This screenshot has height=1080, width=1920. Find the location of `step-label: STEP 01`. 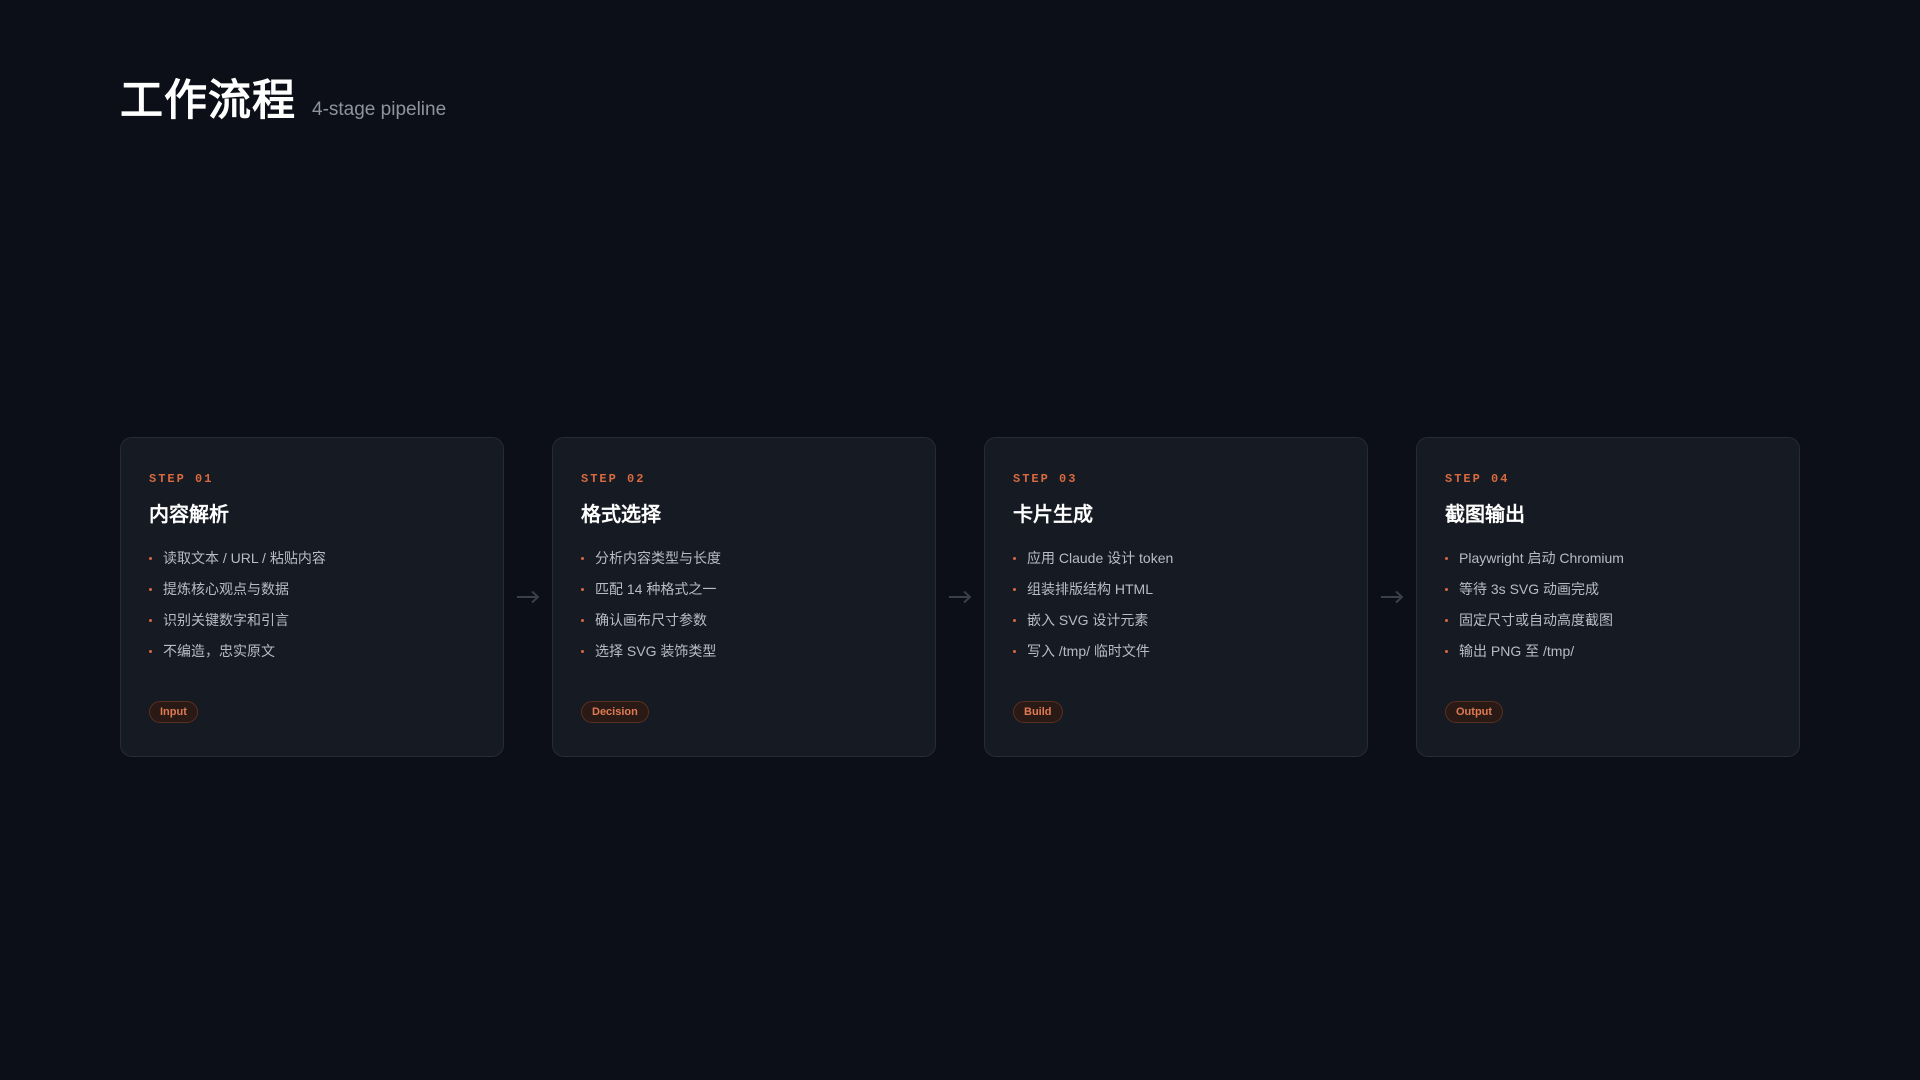

step-label: STEP 01 is located at coordinates (181, 479).